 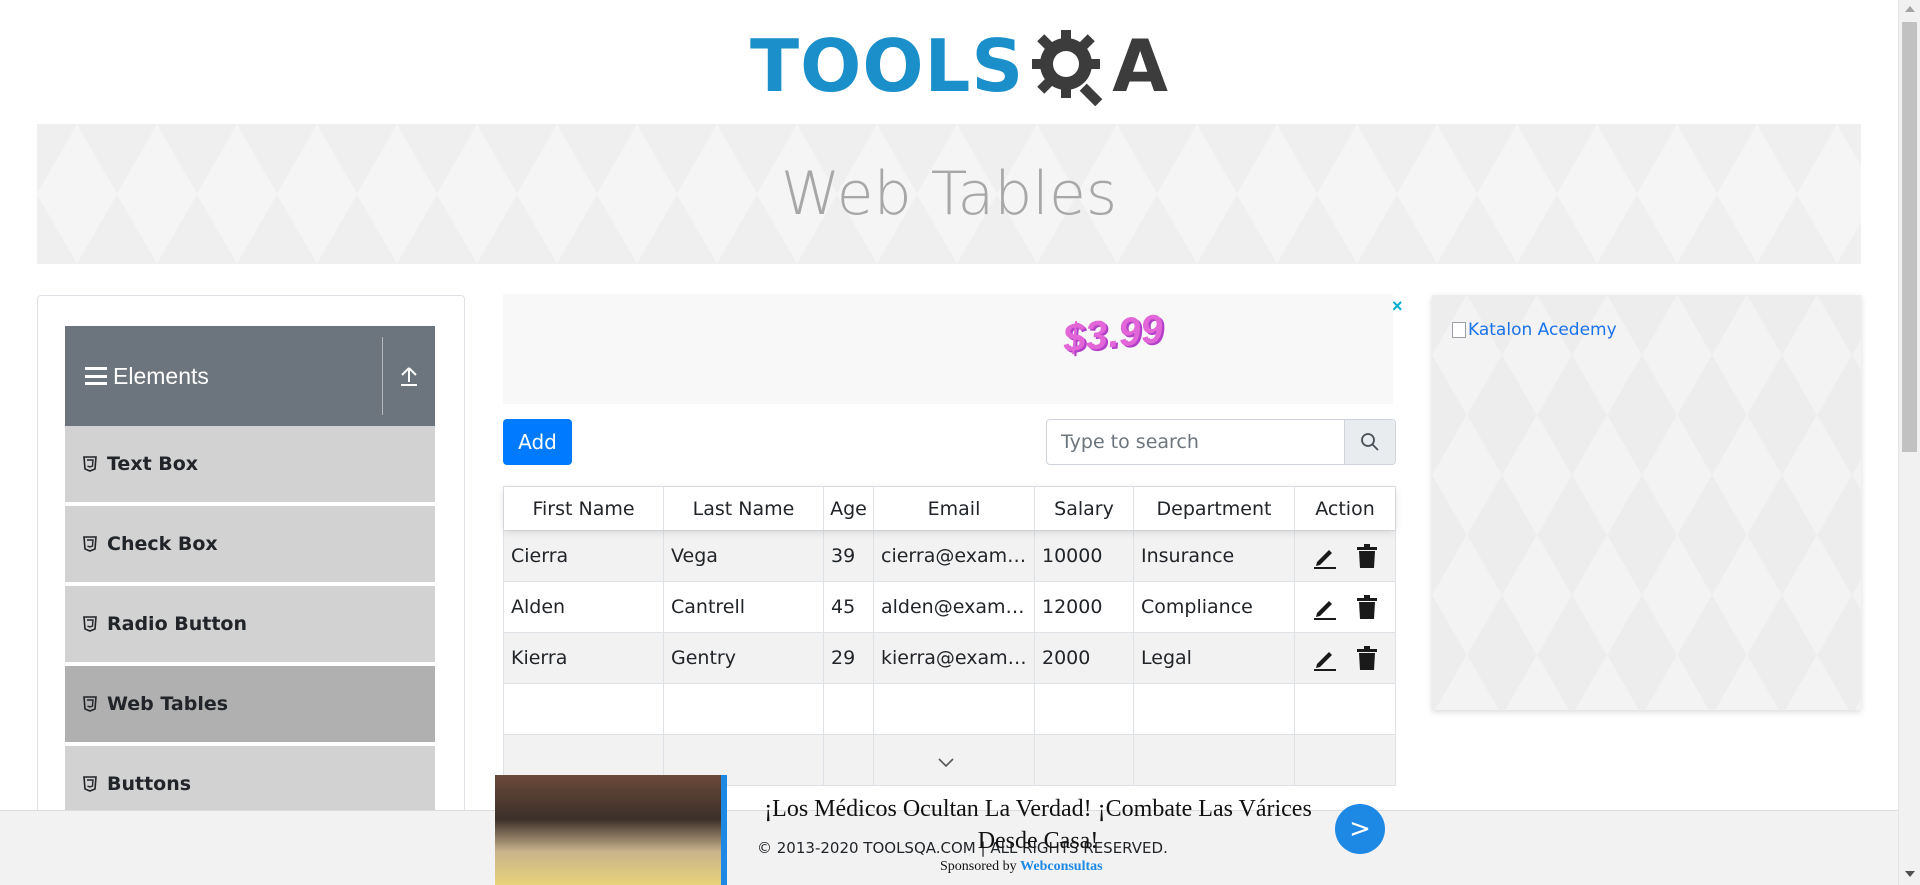 I want to click on table-row-empty, so click(x=949, y=708).